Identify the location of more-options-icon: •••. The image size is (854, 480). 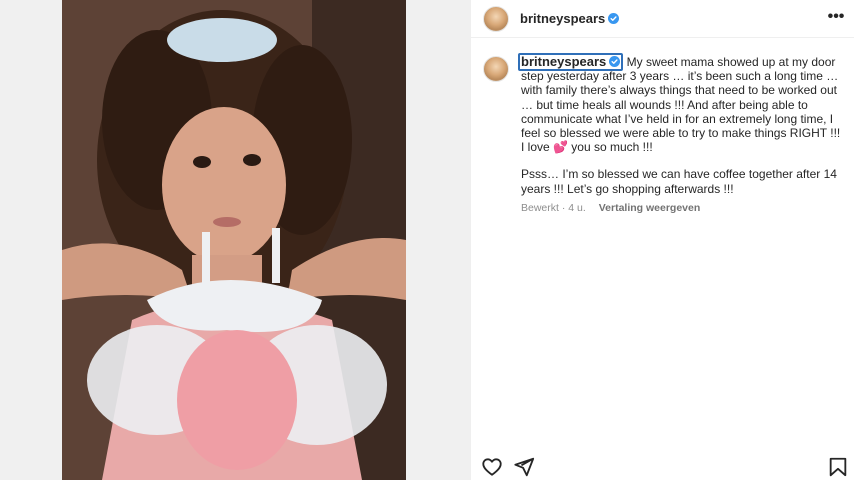
(836, 18).